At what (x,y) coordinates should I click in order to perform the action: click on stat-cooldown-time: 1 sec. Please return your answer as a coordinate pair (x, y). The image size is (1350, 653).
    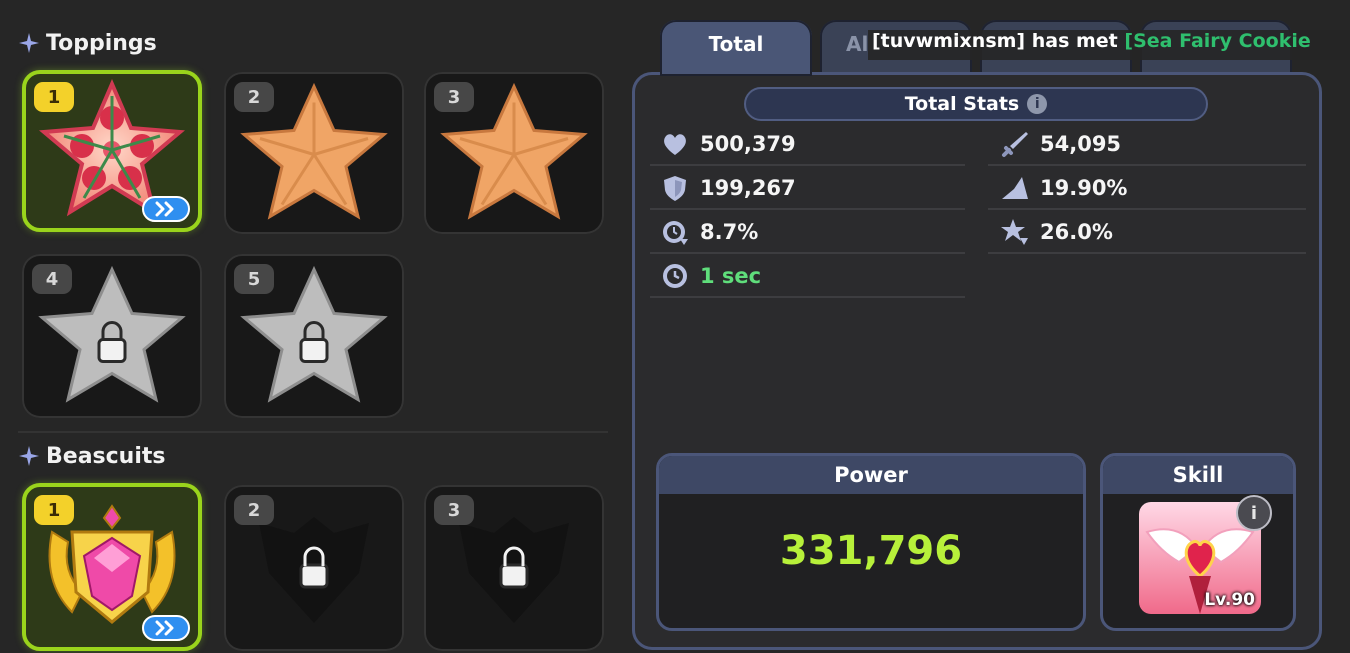
    Looking at the image, I should click on (710, 276).